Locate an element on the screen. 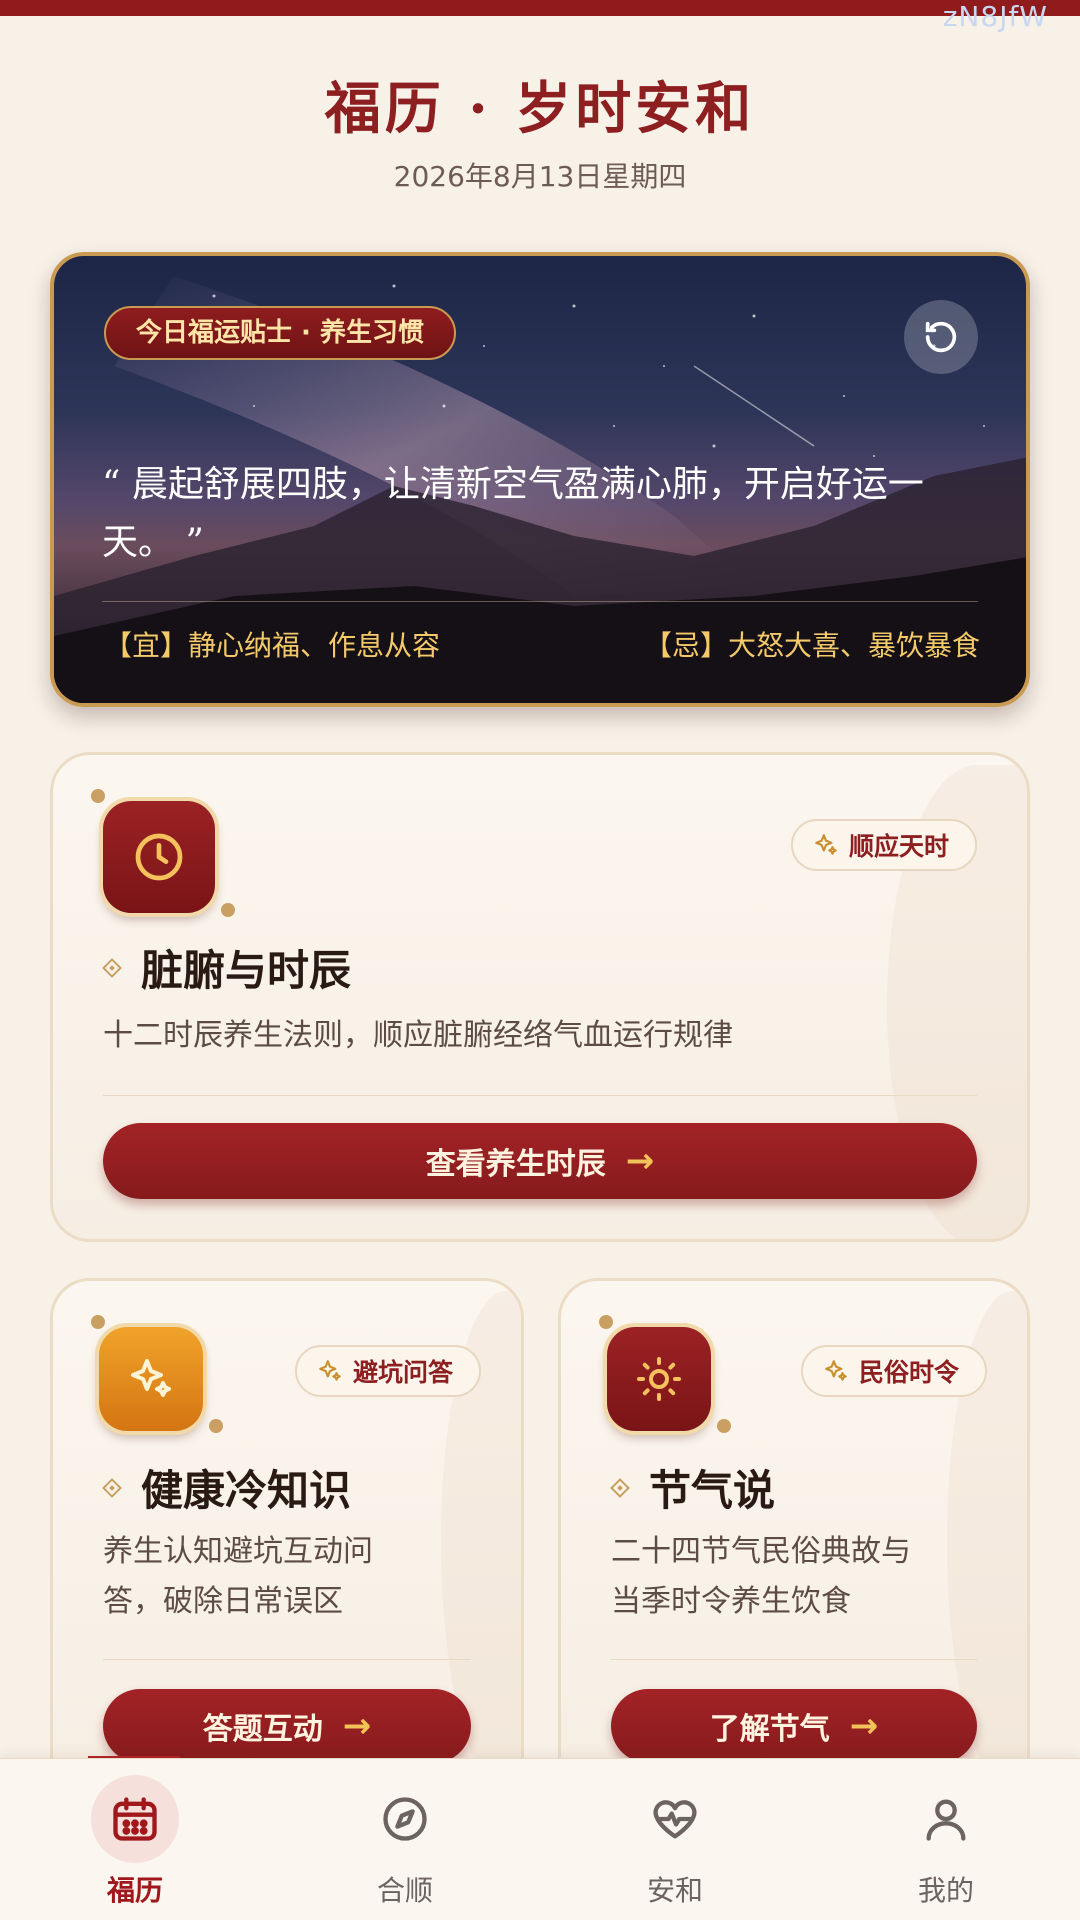 The width and height of the screenshot is (1080, 1920). solar-terms-card: 民俗时令 节气说 二十四节气民俗典故与 当季时令养生饮食 了解节气 → is located at coordinates (794, 1538).